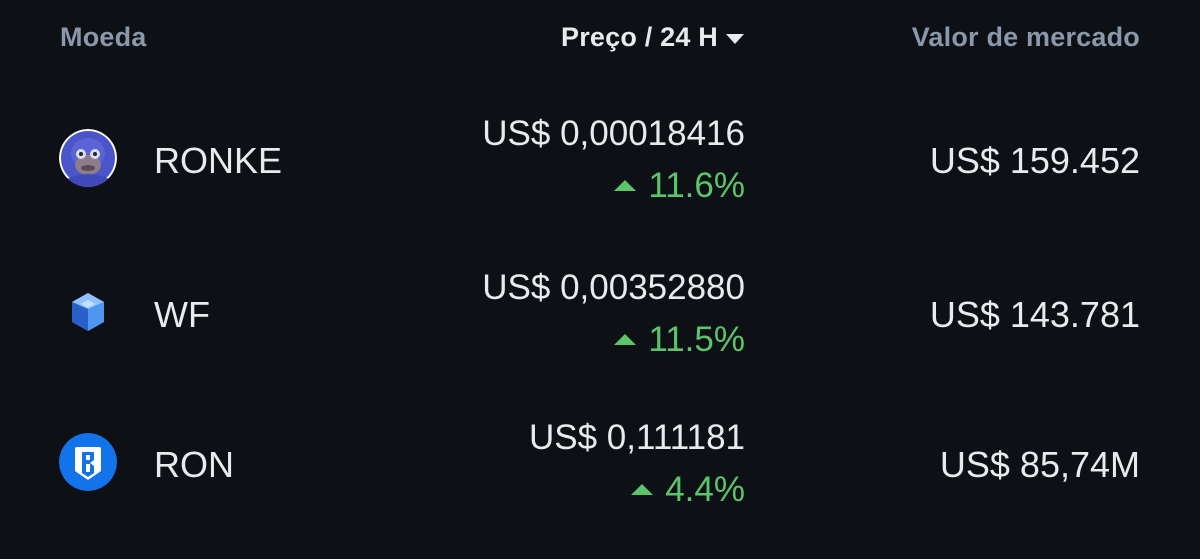  What do you see at coordinates (613, 287) in the screenshot?
I see `coin-price: US$ 0,00352880` at bounding box center [613, 287].